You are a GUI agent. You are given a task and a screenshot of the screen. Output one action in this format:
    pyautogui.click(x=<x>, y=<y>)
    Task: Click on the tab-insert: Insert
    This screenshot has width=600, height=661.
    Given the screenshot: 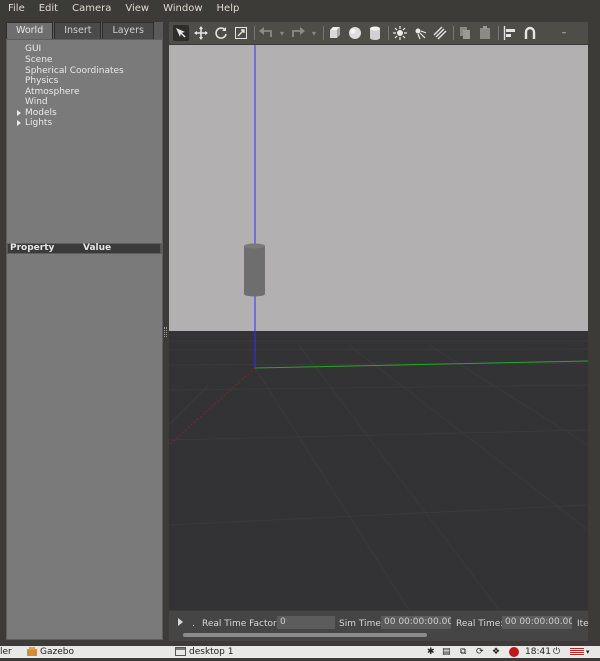 What is the action you would take?
    pyautogui.click(x=78, y=30)
    